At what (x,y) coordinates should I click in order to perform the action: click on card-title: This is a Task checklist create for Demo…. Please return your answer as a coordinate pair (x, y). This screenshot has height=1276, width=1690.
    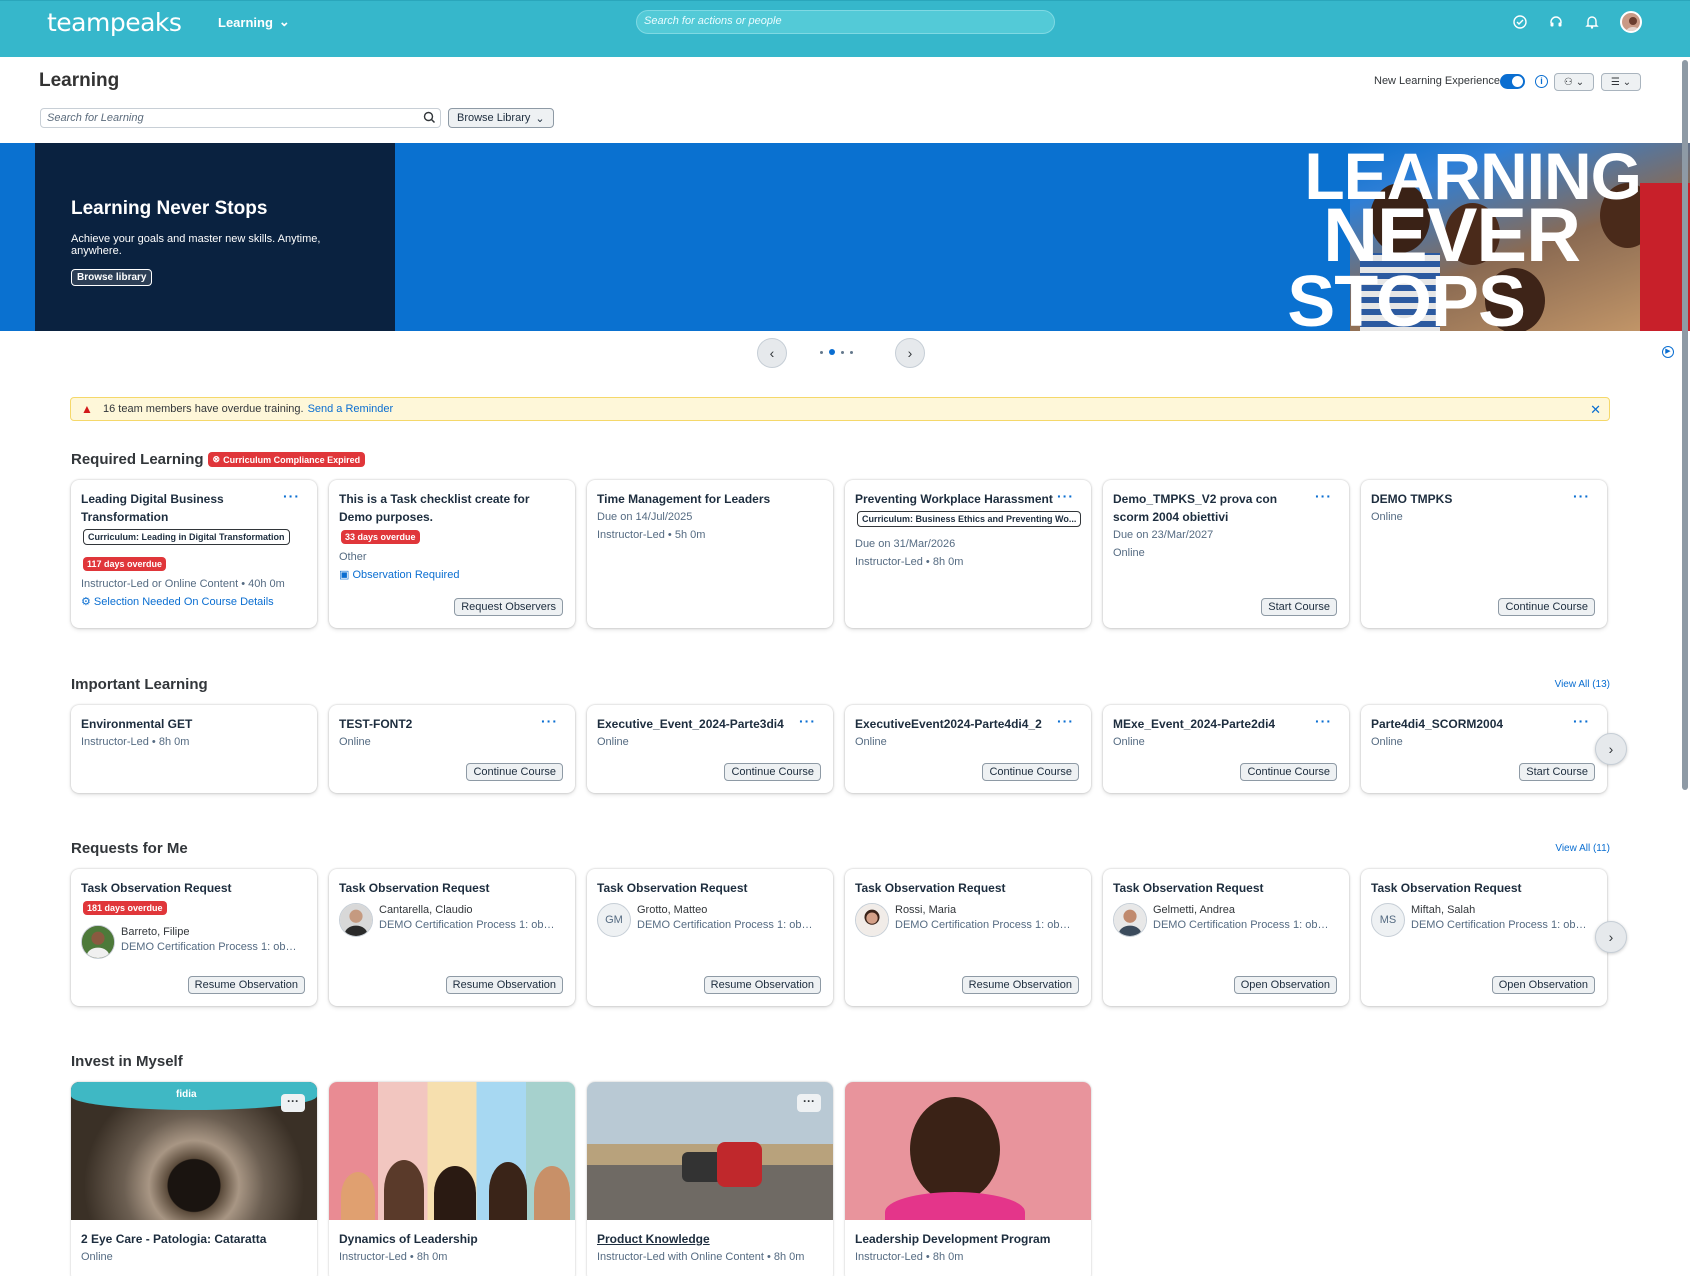
    Looking at the image, I should click on (452, 508).